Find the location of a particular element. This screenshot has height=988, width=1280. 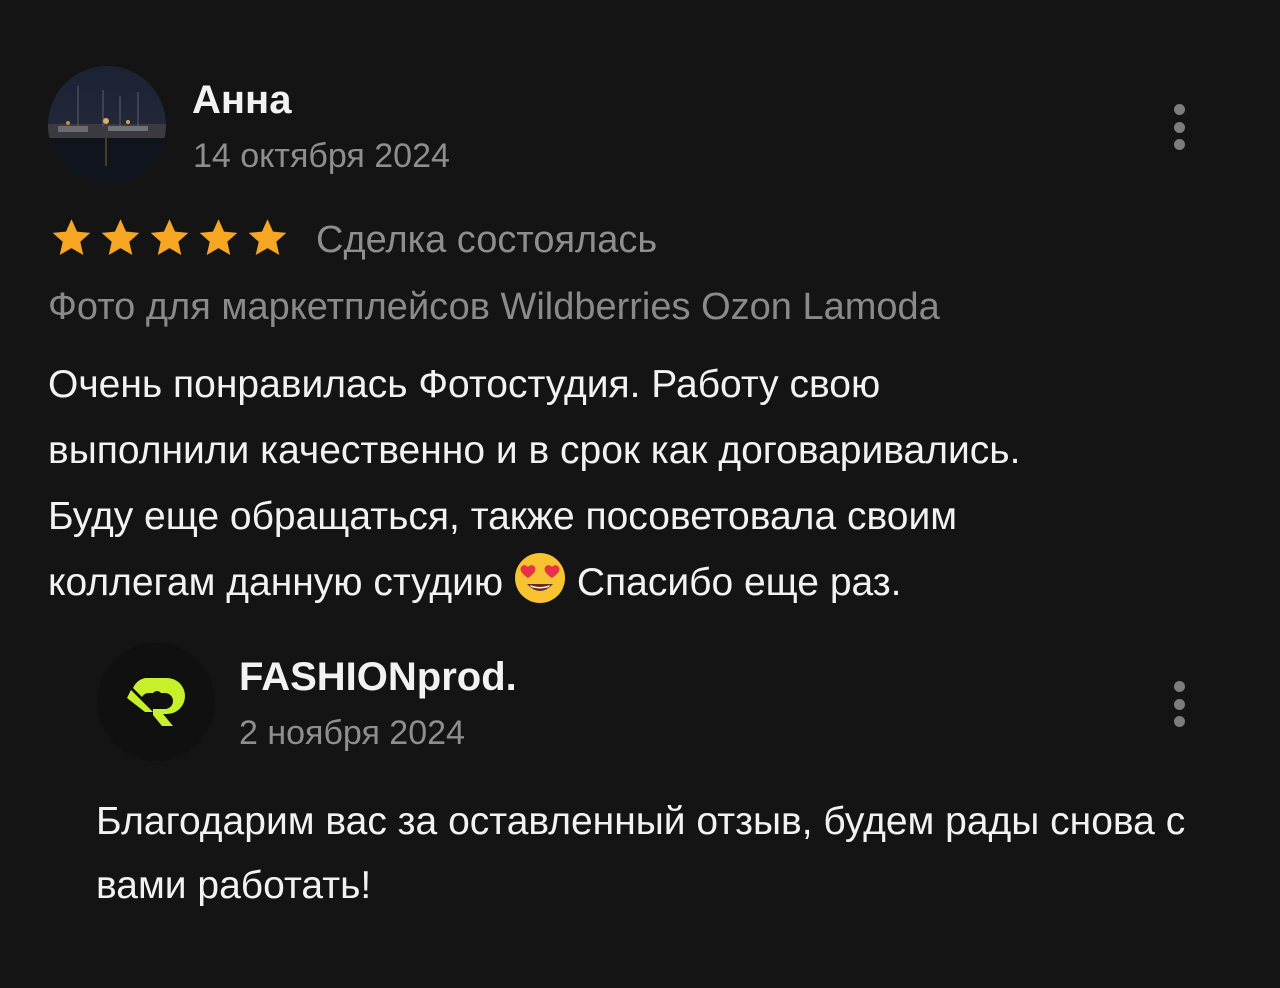

reply-more-options-button is located at coordinates (1179, 704).